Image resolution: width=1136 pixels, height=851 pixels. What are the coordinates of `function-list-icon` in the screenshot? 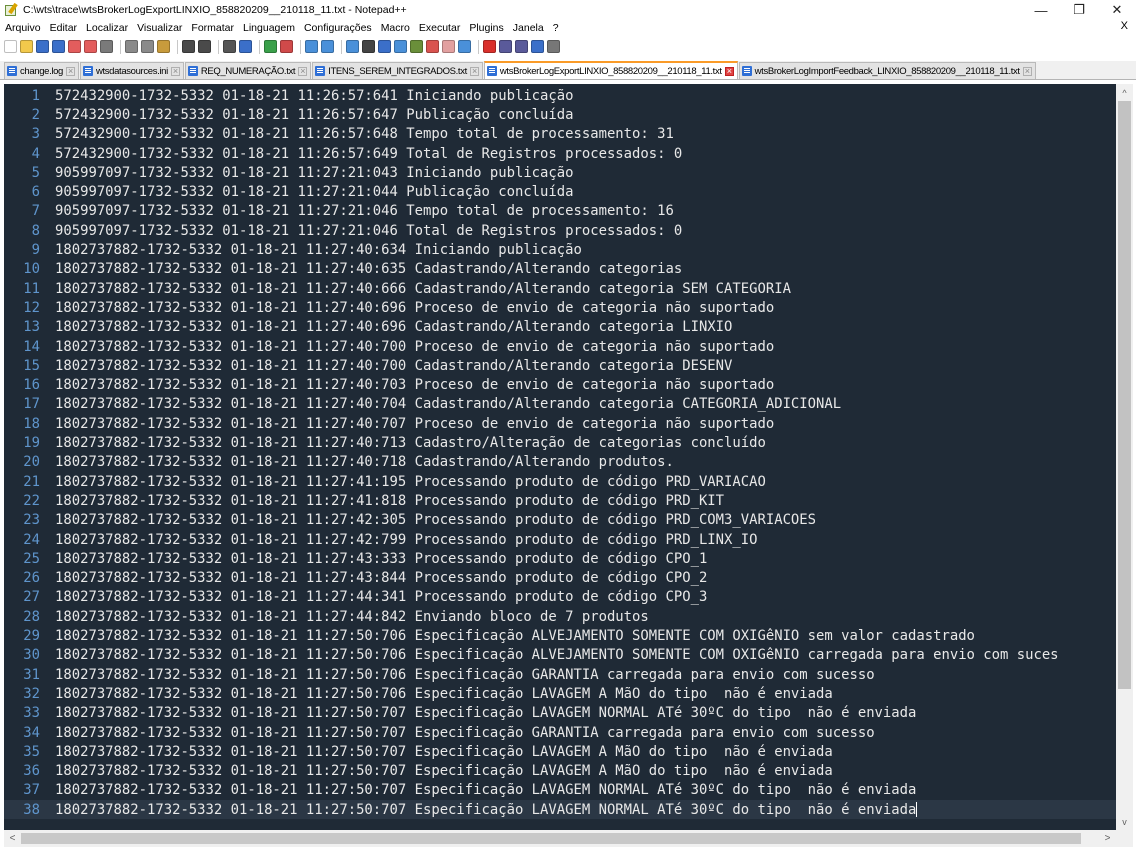 It's located at (432, 46).